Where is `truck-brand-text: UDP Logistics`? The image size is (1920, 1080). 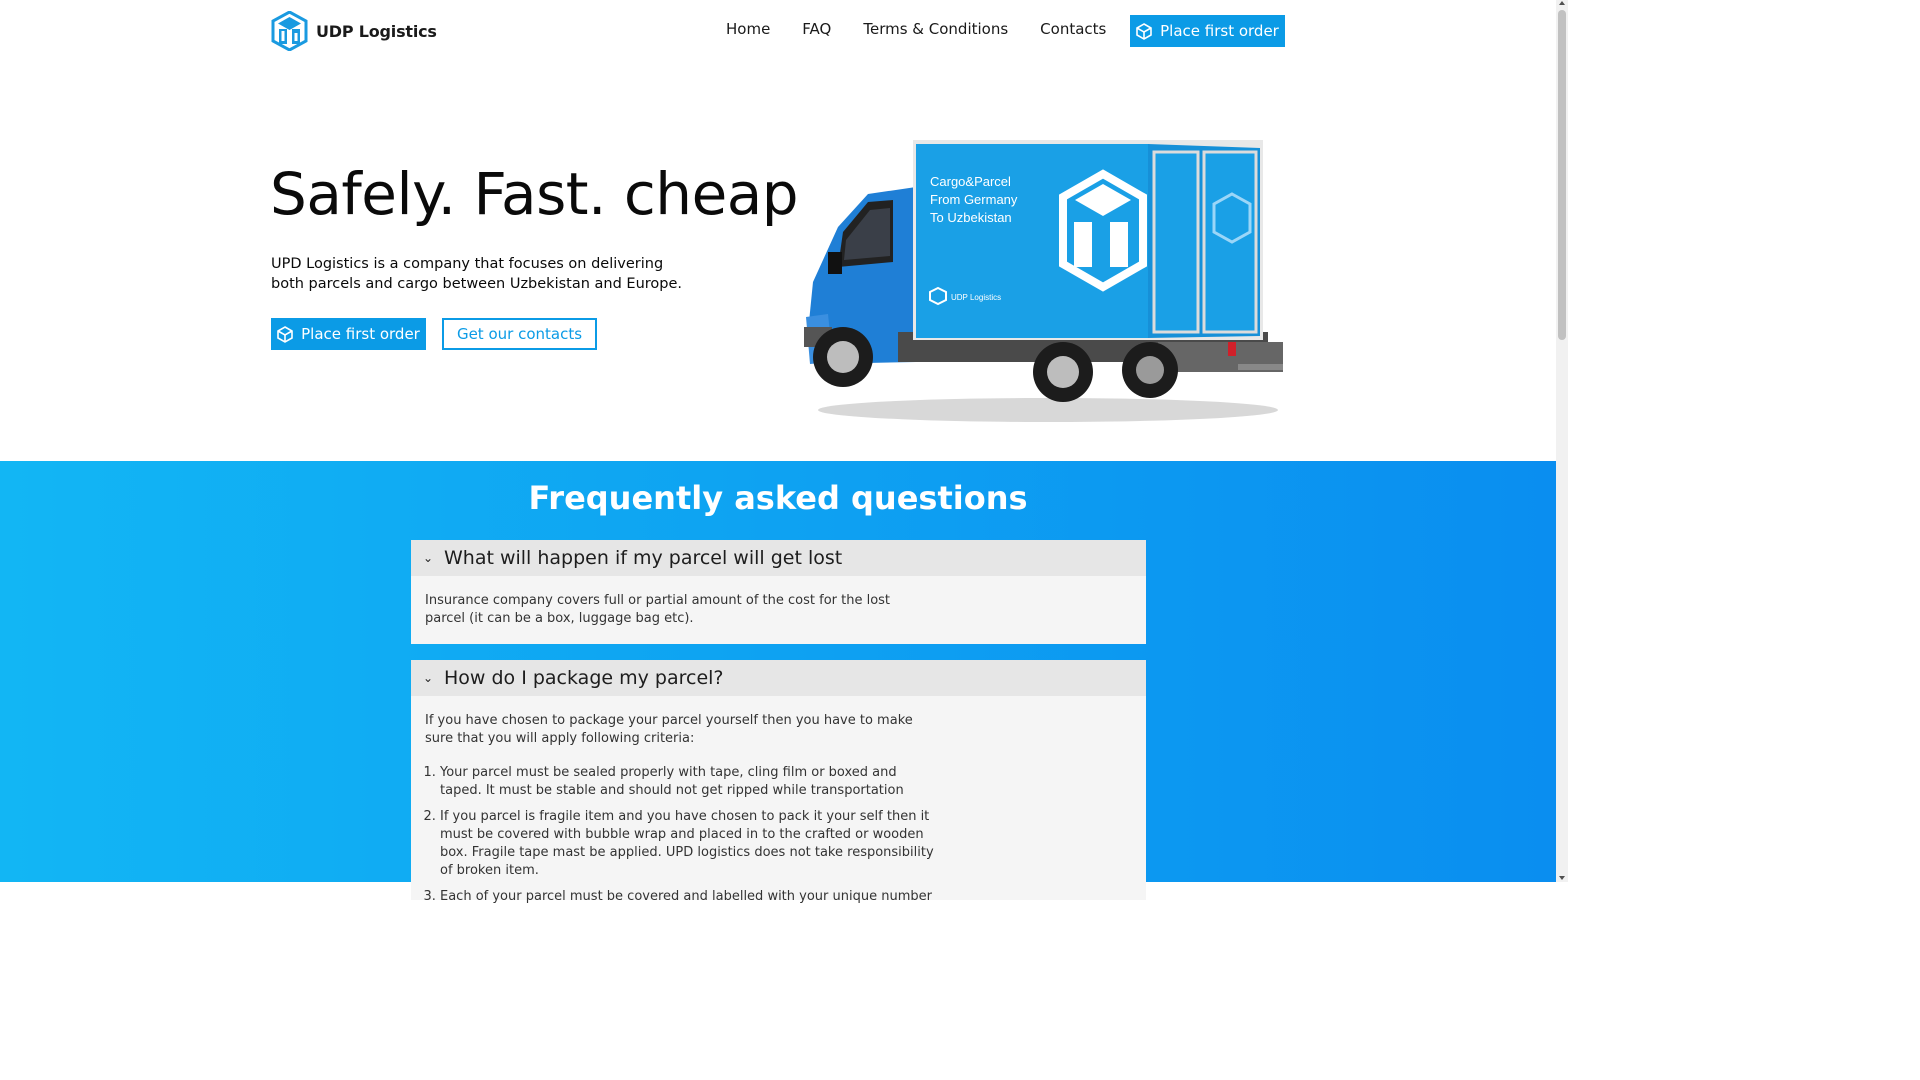
truck-brand-text: UDP Logistics is located at coordinates (976, 297).